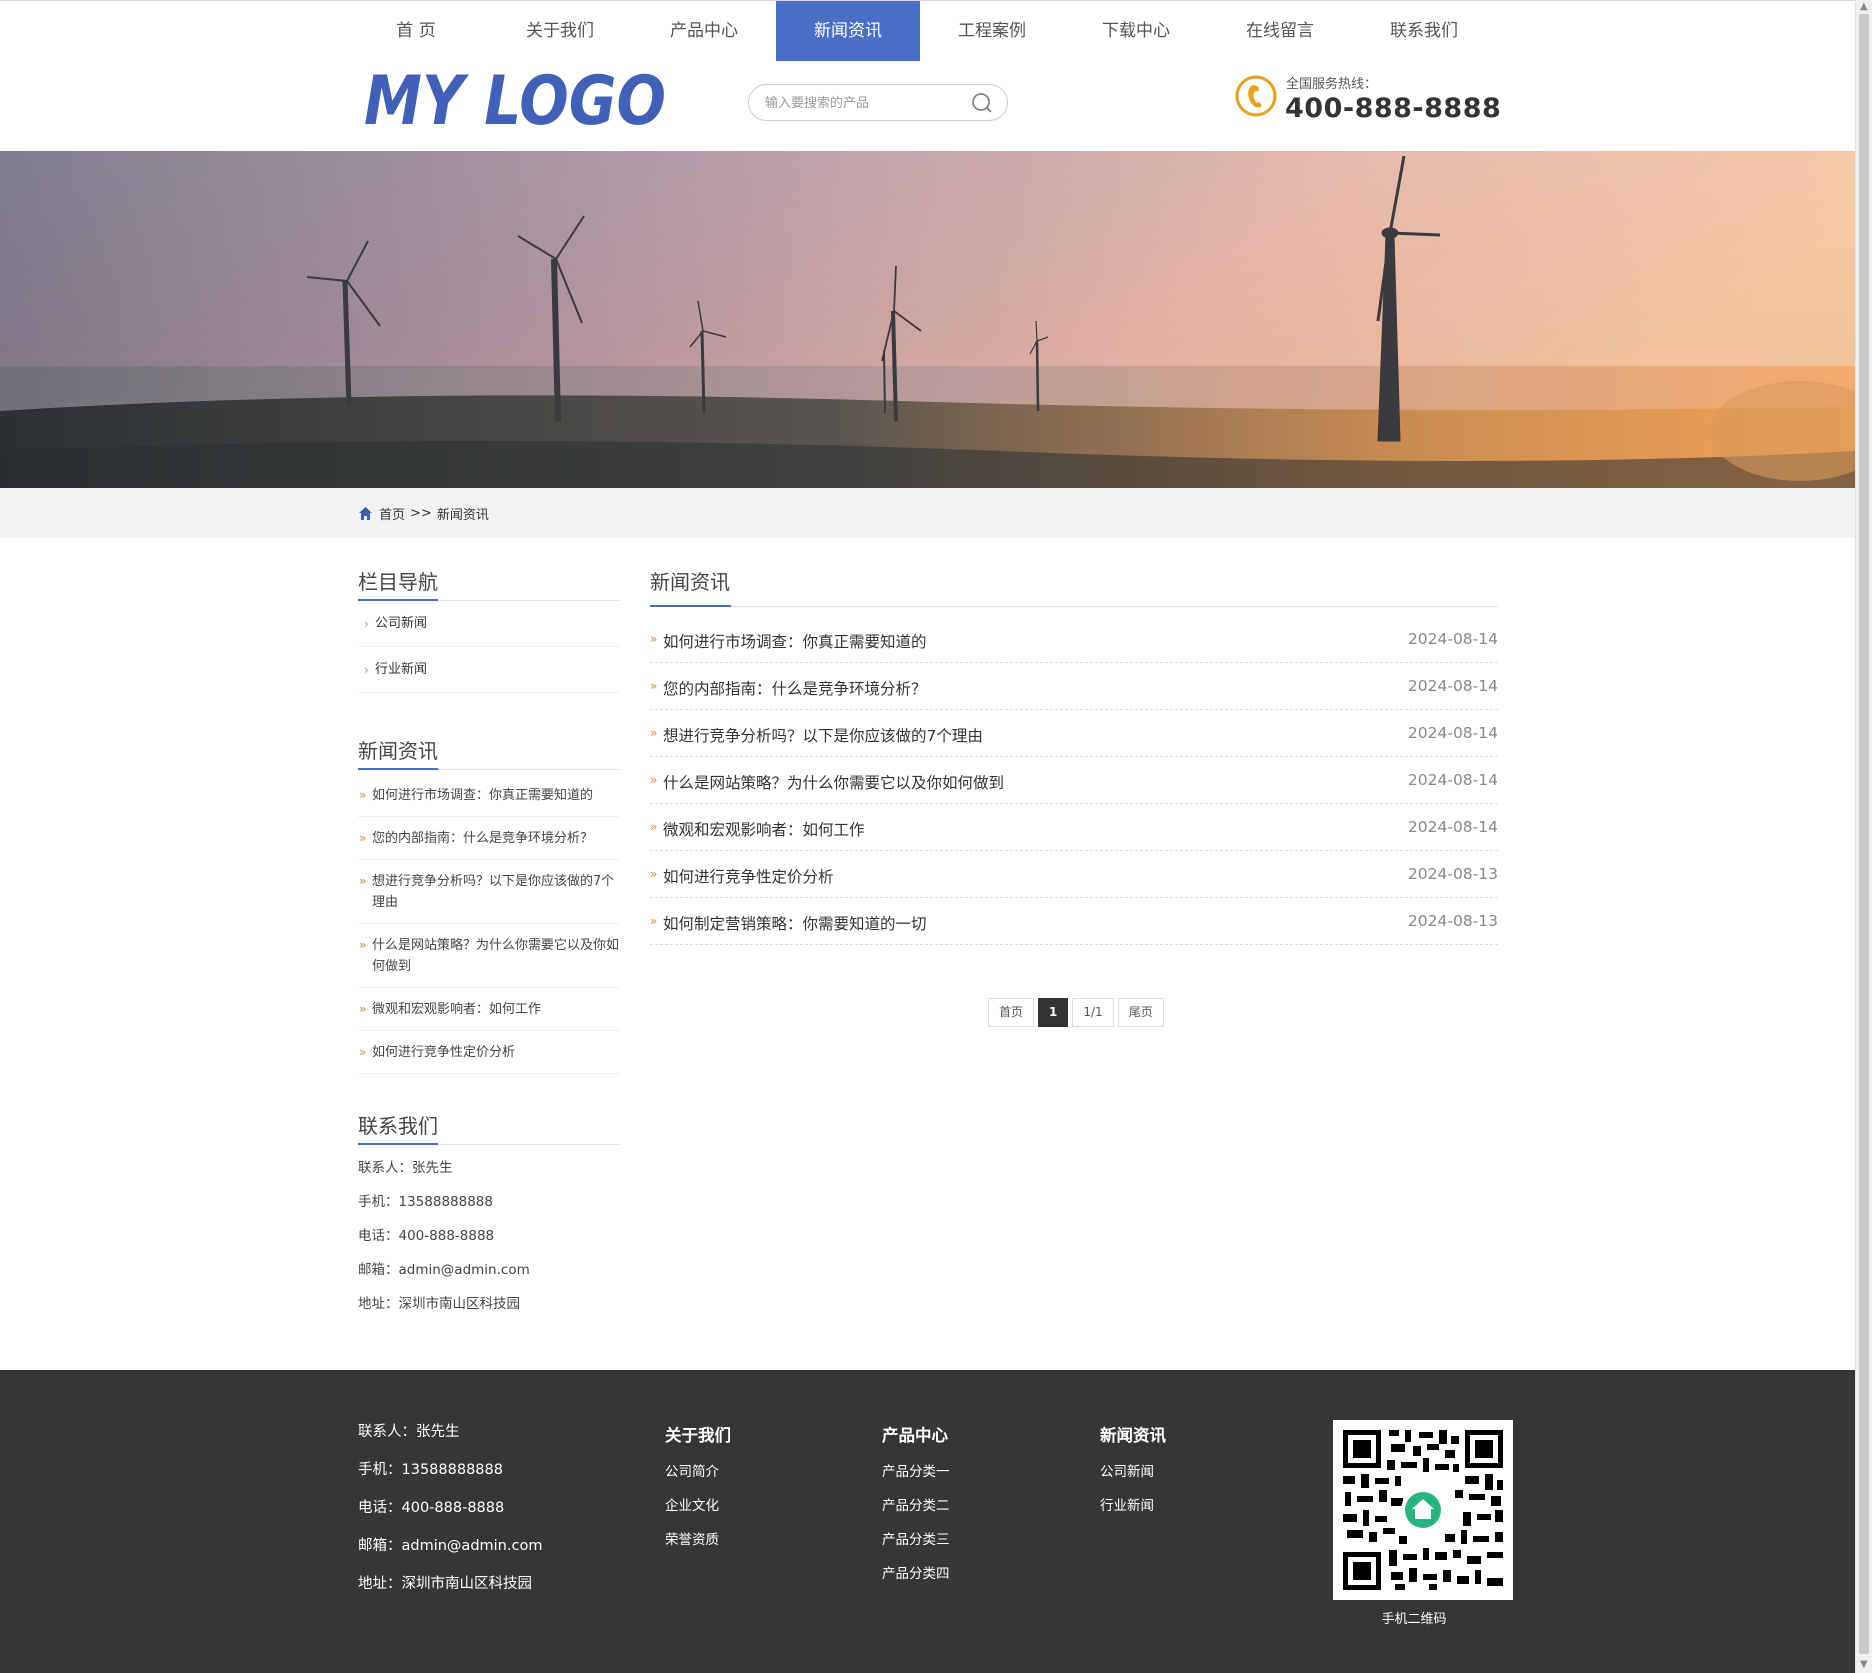 This screenshot has width=1872, height=1673. What do you see at coordinates (444, 1052) in the screenshot?
I see `sidebar-news-label: 如何进行竞争性定价分析` at bounding box center [444, 1052].